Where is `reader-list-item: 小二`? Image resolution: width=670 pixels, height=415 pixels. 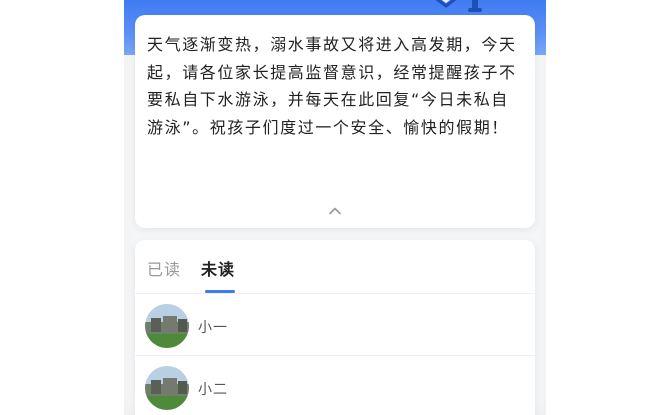
reader-list-item: 小二 is located at coordinates (335, 387).